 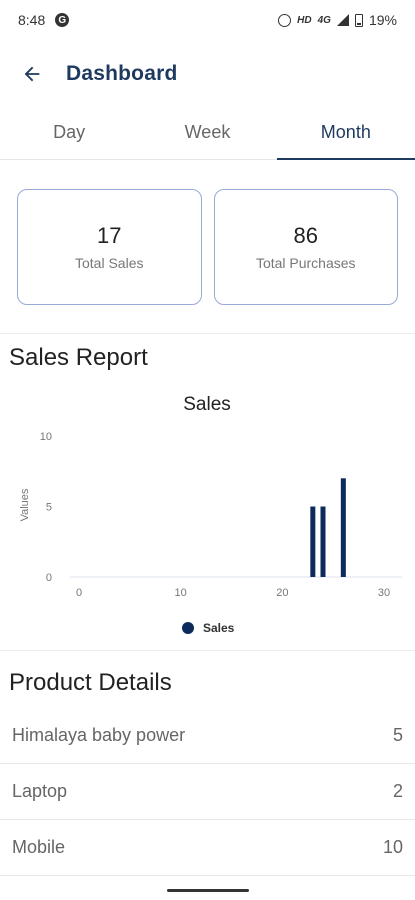 What do you see at coordinates (219, 628) in the screenshot?
I see `legend-sales-label: Sales` at bounding box center [219, 628].